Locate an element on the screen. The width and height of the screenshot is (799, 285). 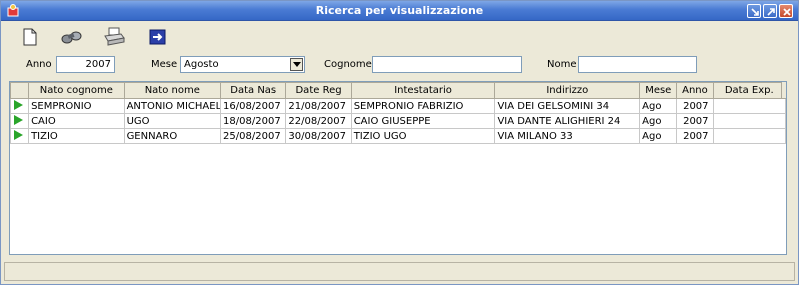
column-header: Nato nome is located at coordinates (172, 90).